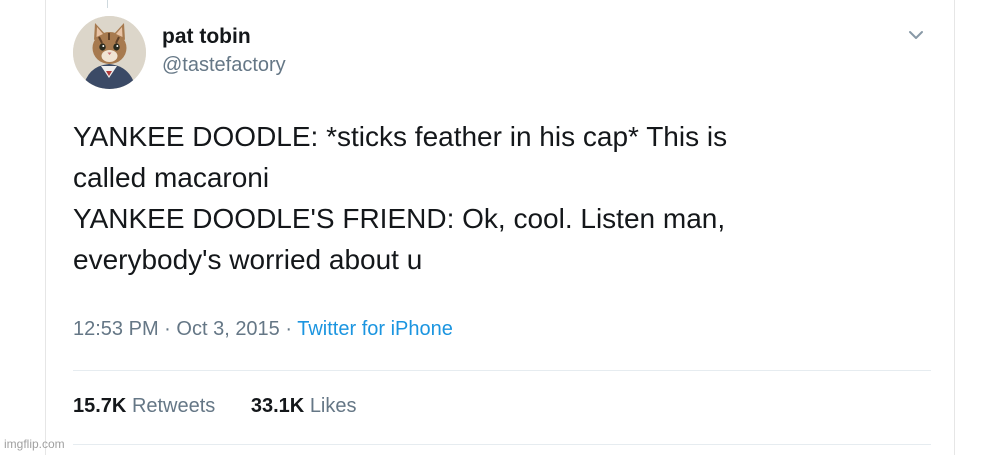 The height and width of the screenshot is (455, 1000). I want to click on retweets-count: 15.7K, so click(100, 406).